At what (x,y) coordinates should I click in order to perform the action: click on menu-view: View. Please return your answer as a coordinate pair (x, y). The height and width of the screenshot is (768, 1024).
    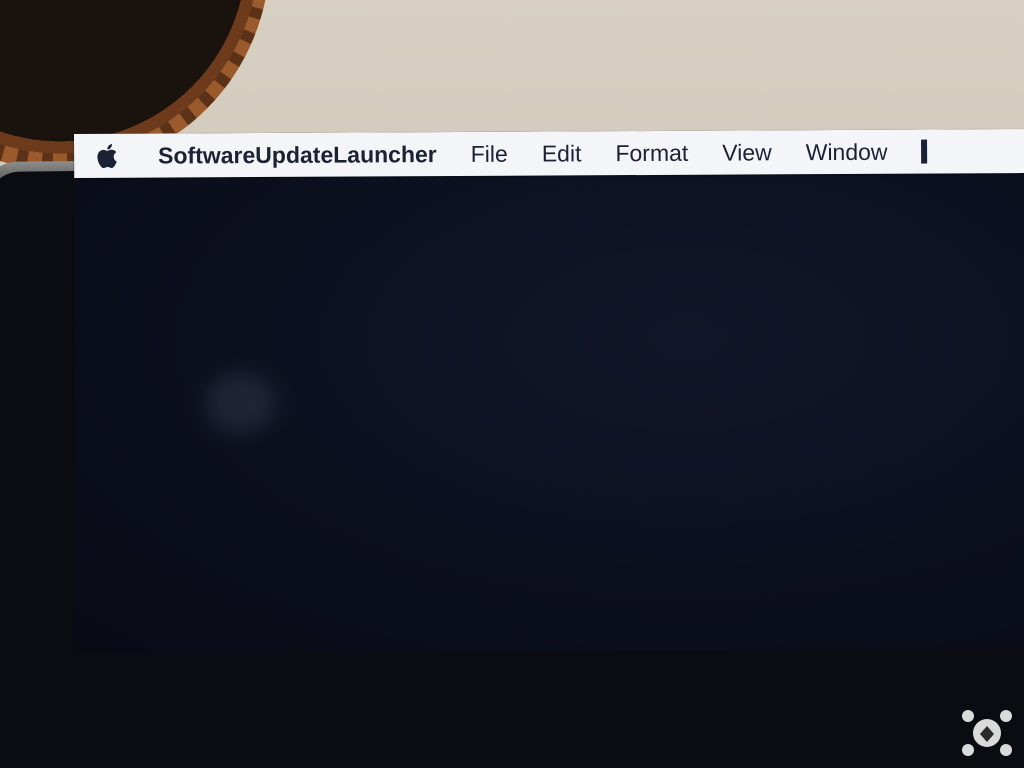
    Looking at the image, I should click on (747, 152).